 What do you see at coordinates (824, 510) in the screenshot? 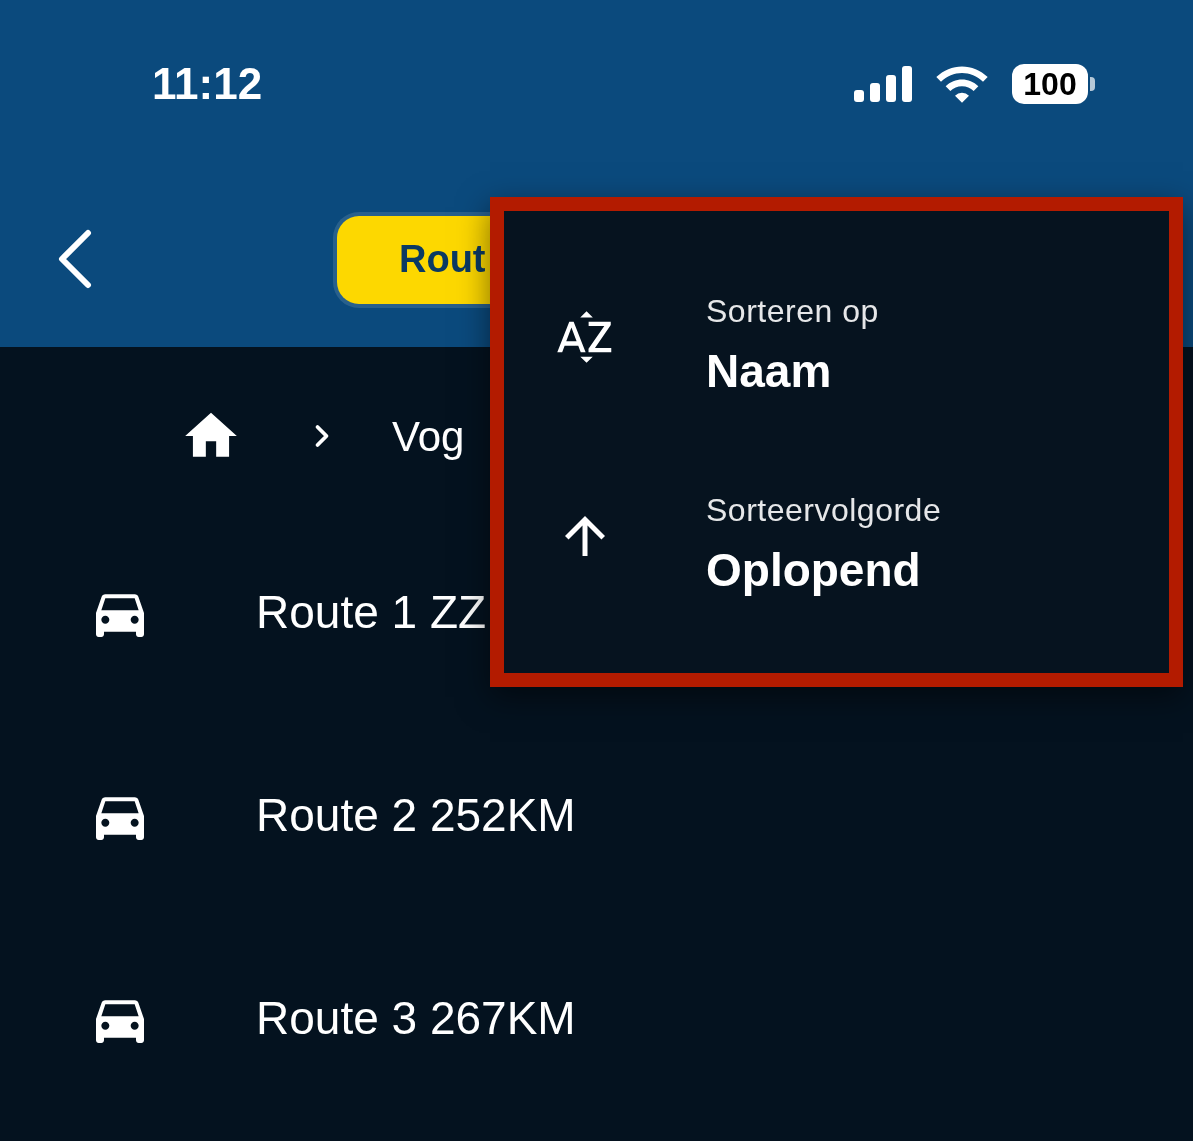
I see `menu-item-label: Sorteervolgorde` at bounding box center [824, 510].